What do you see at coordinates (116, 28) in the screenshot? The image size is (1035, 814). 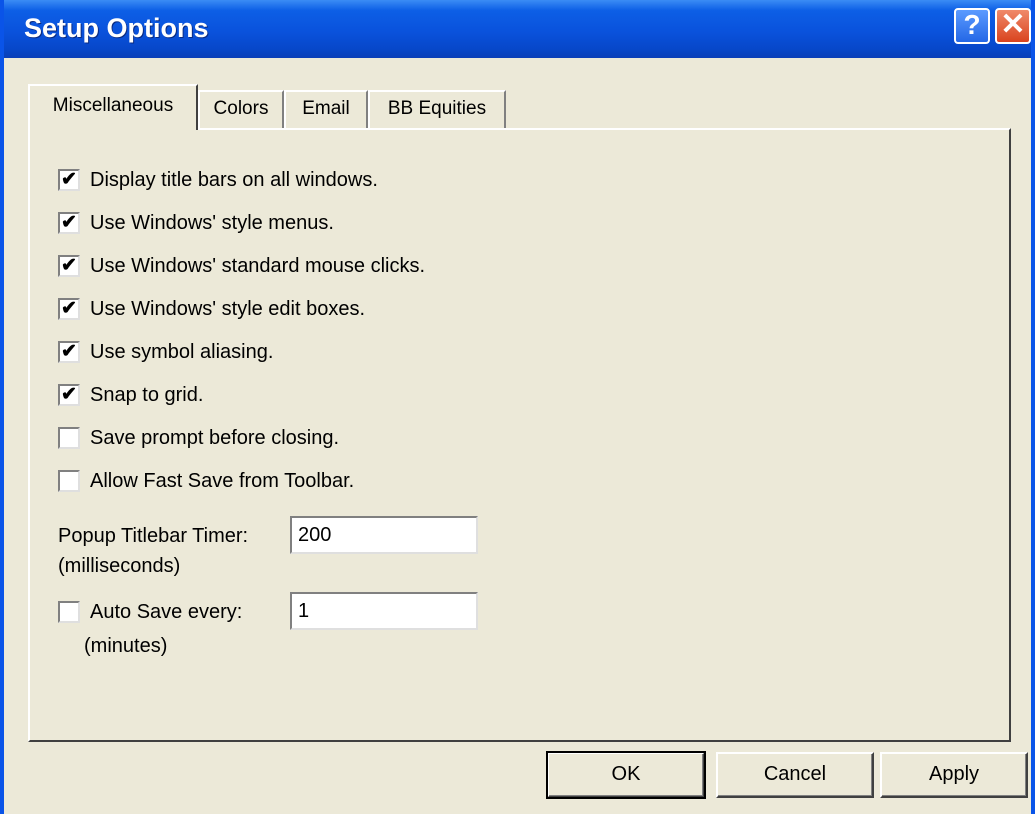 I see `window-title: Setup Options` at bounding box center [116, 28].